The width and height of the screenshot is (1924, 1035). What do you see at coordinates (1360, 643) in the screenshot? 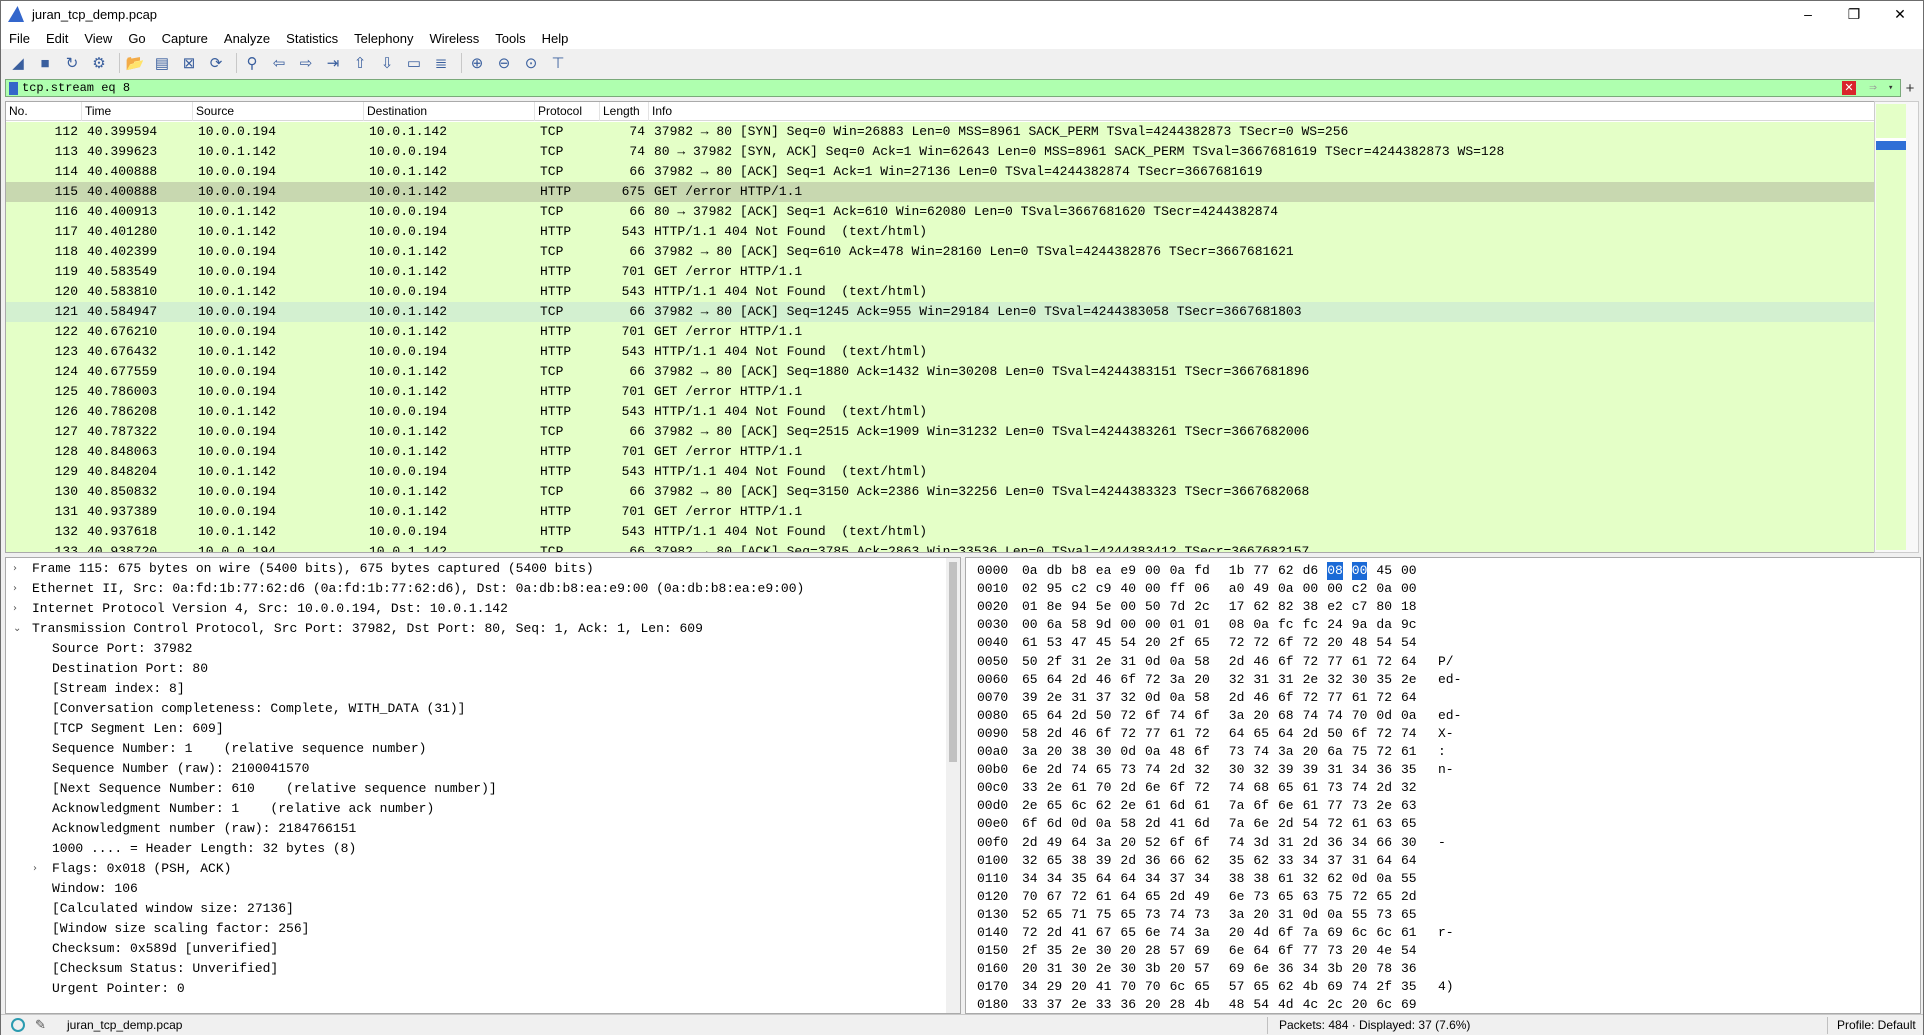
I see `hex-byte: 48` at bounding box center [1360, 643].